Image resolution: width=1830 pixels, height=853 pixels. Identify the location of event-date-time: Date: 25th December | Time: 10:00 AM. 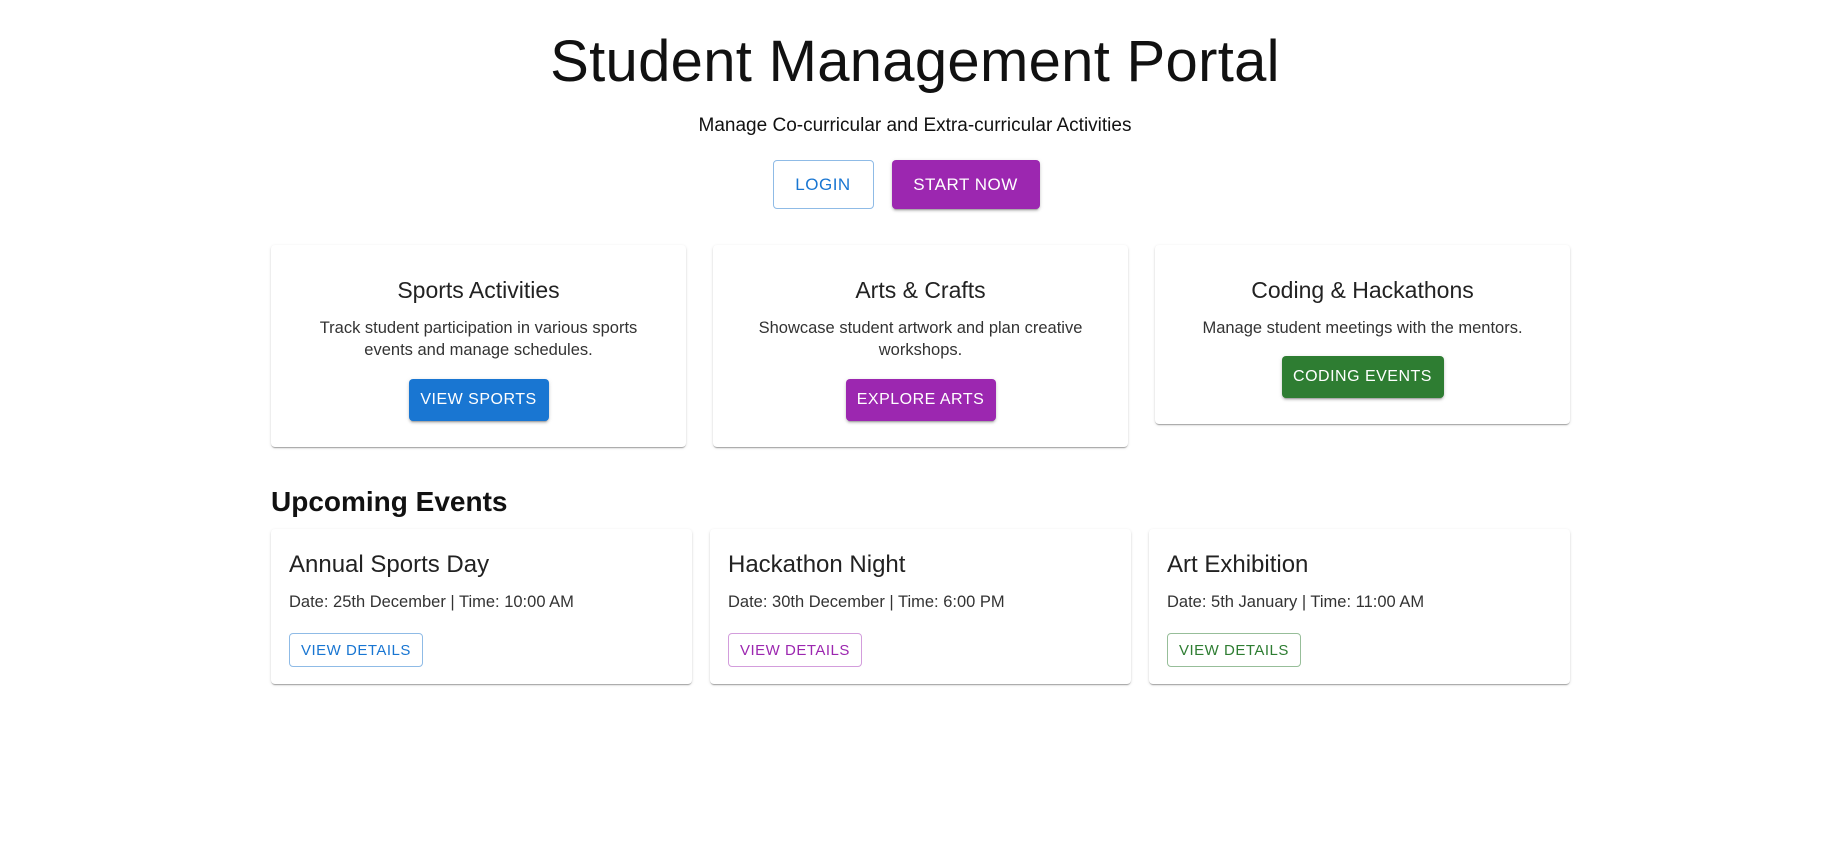
(431, 602).